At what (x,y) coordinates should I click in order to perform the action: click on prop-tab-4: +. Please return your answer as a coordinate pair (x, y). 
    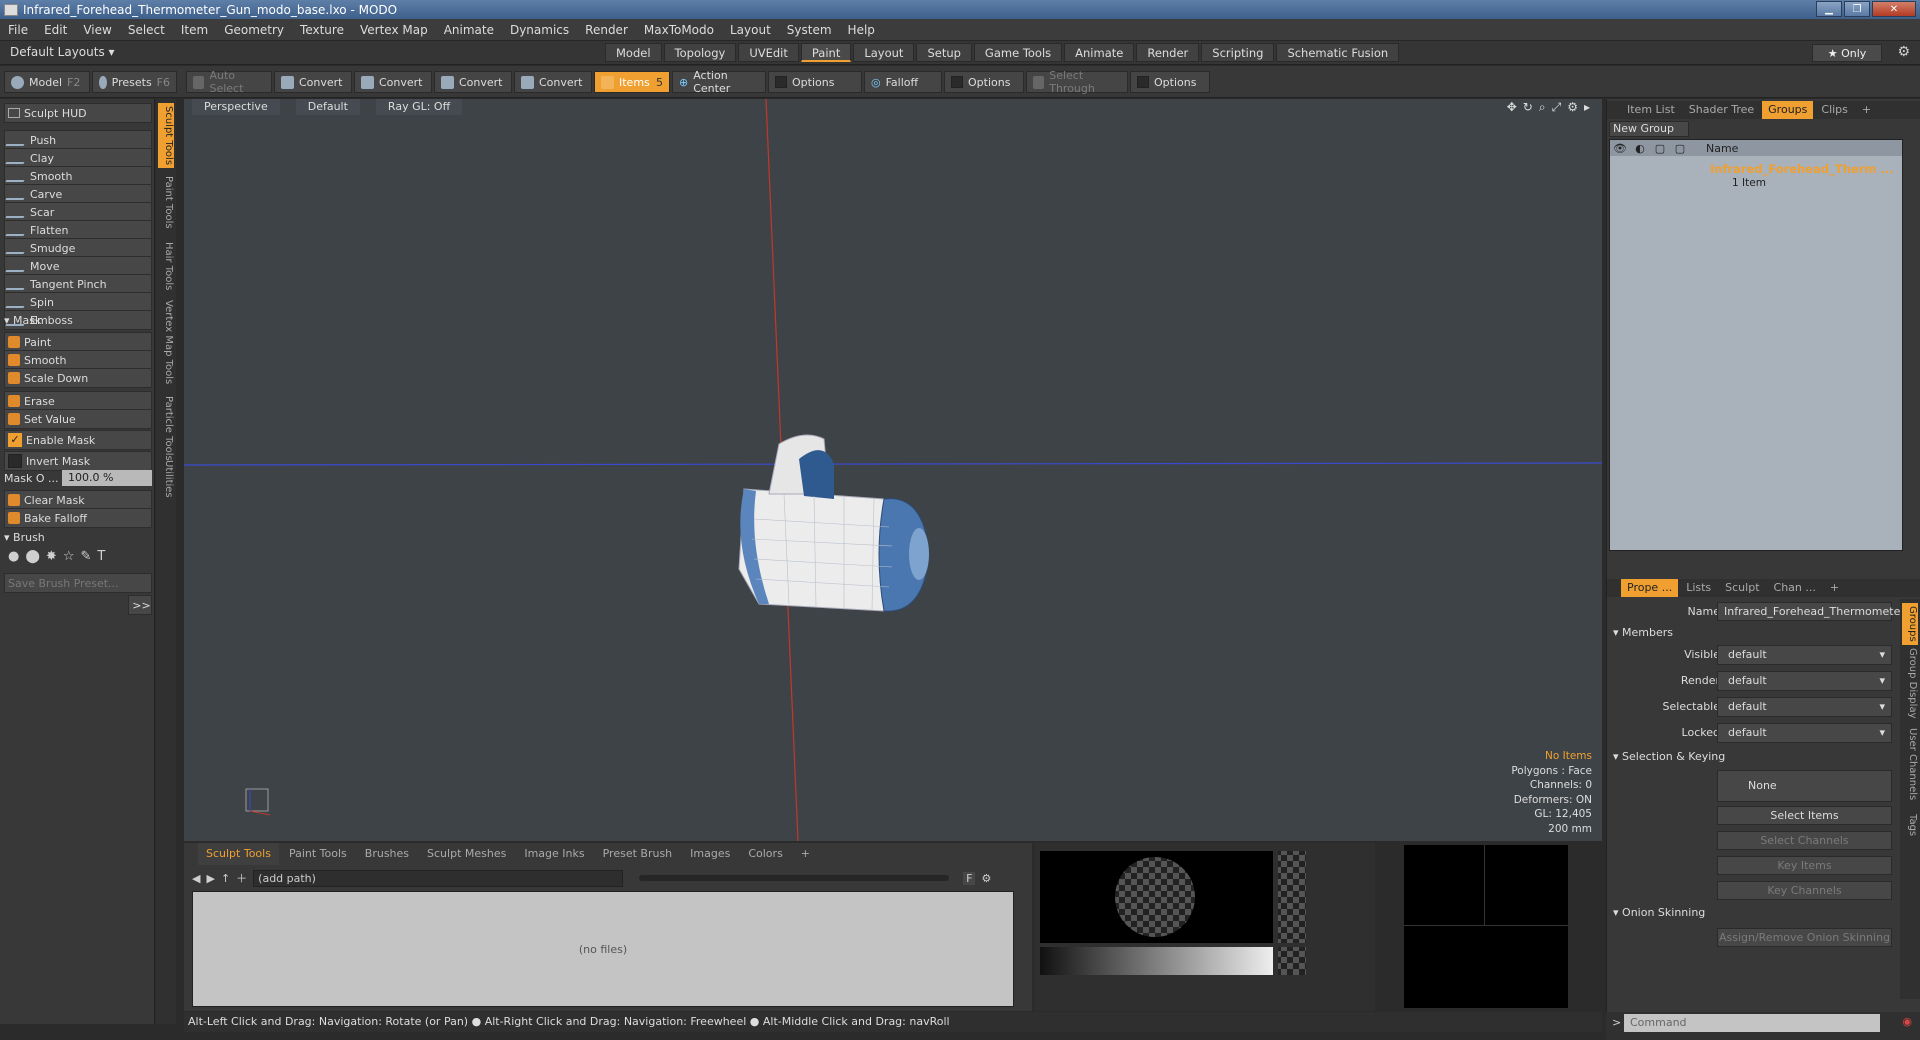
    Looking at the image, I should click on (1834, 588).